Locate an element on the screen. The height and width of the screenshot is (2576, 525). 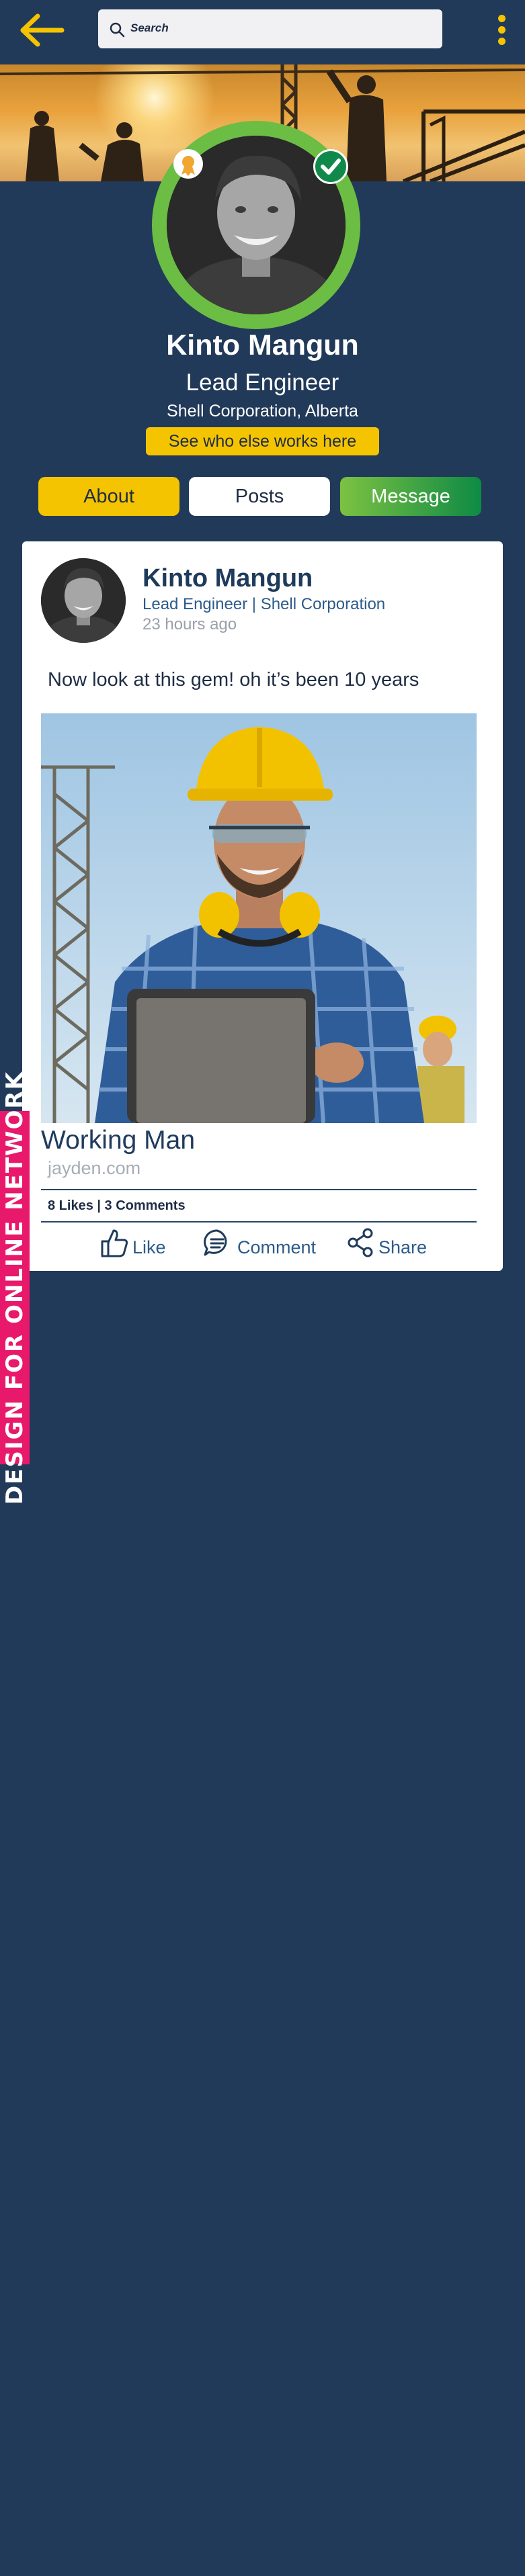
profile-name: Kinto Mangun is located at coordinates (262, 345).